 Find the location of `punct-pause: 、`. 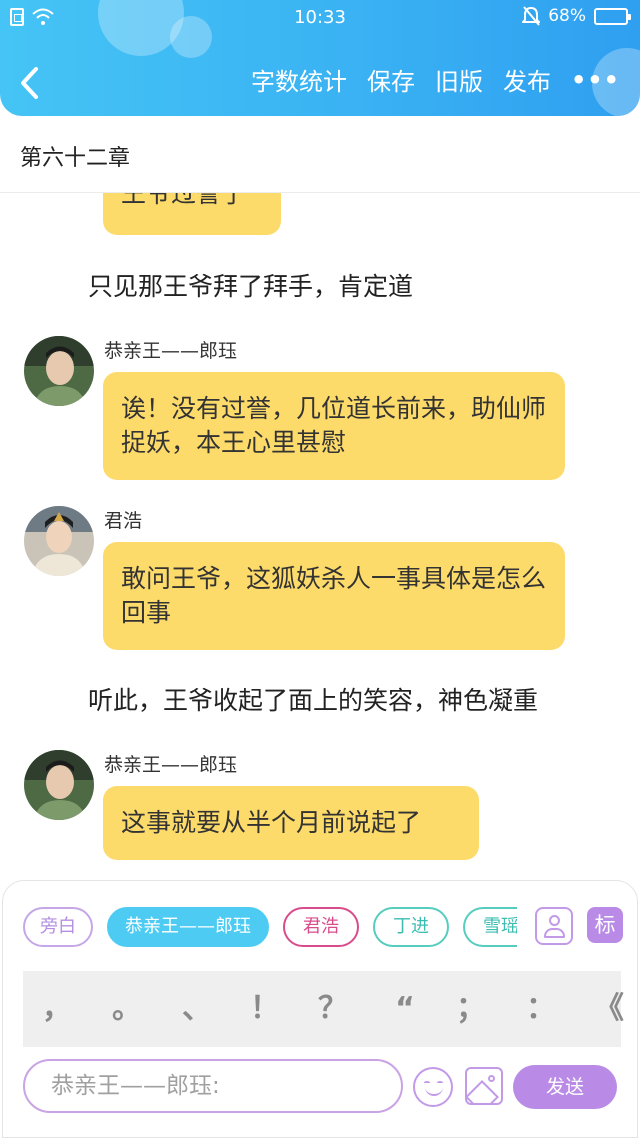

punct-pause: 、 is located at coordinates (197, 1009).